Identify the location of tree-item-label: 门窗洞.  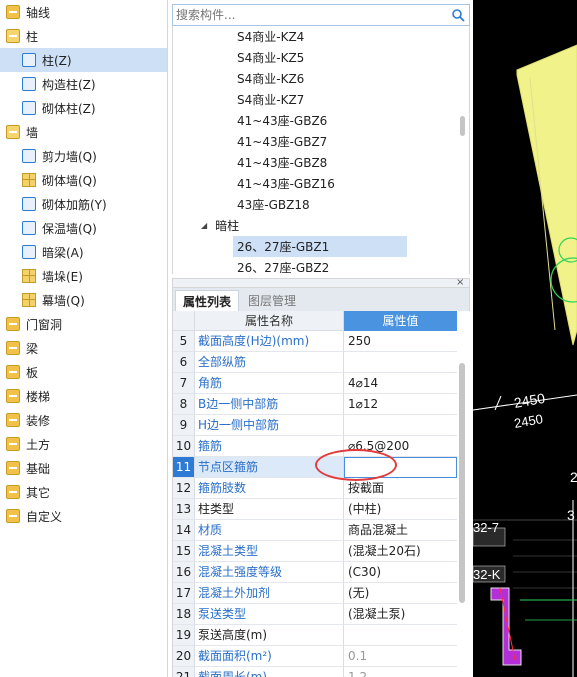
(44, 324).